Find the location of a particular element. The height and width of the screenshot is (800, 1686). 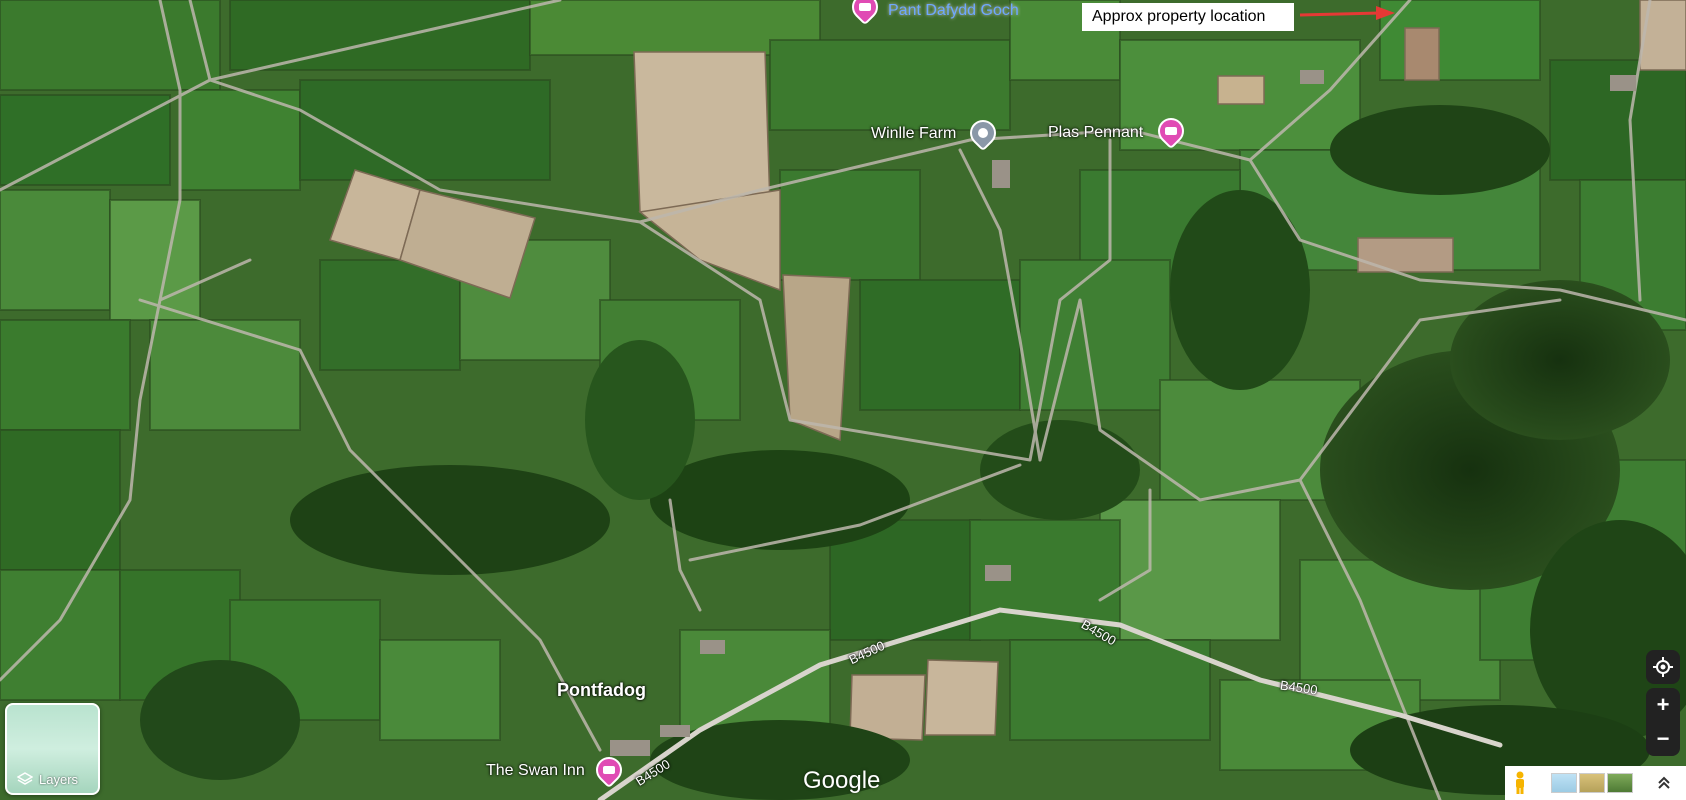

terrain-view-thumbnail is located at coordinates (1592, 783).